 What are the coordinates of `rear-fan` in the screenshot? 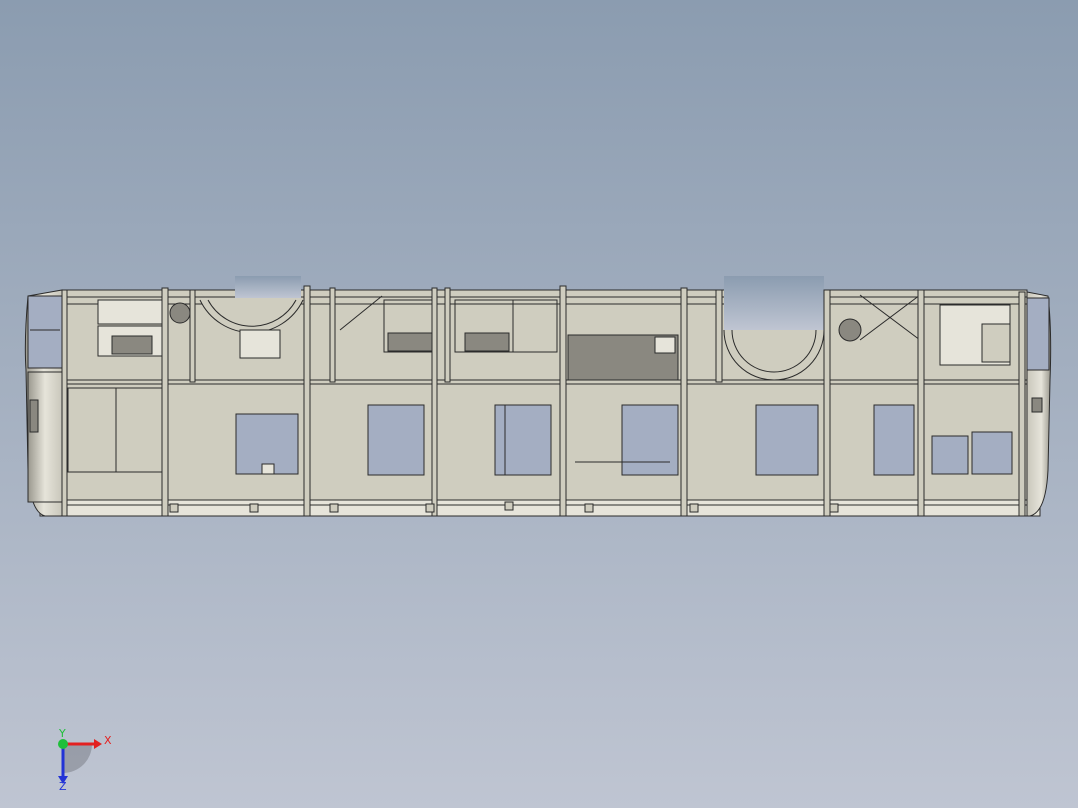 It's located at (850, 330).